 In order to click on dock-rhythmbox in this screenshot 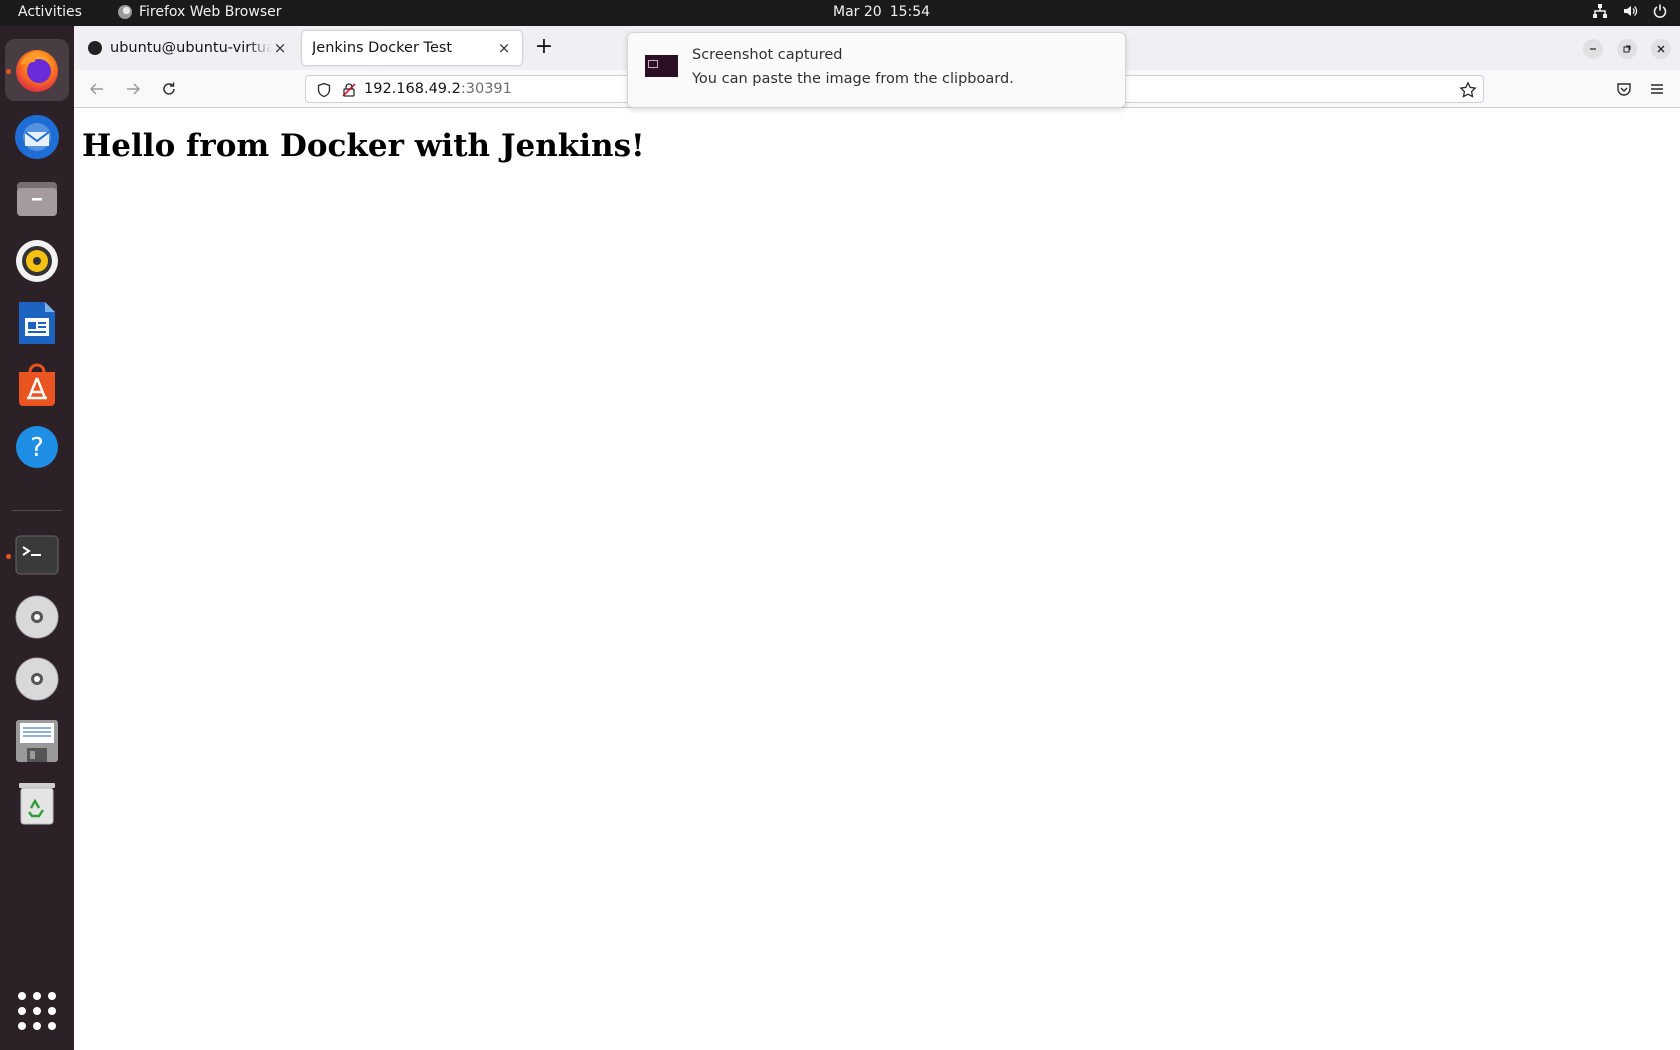, I will do `click(37, 261)`.